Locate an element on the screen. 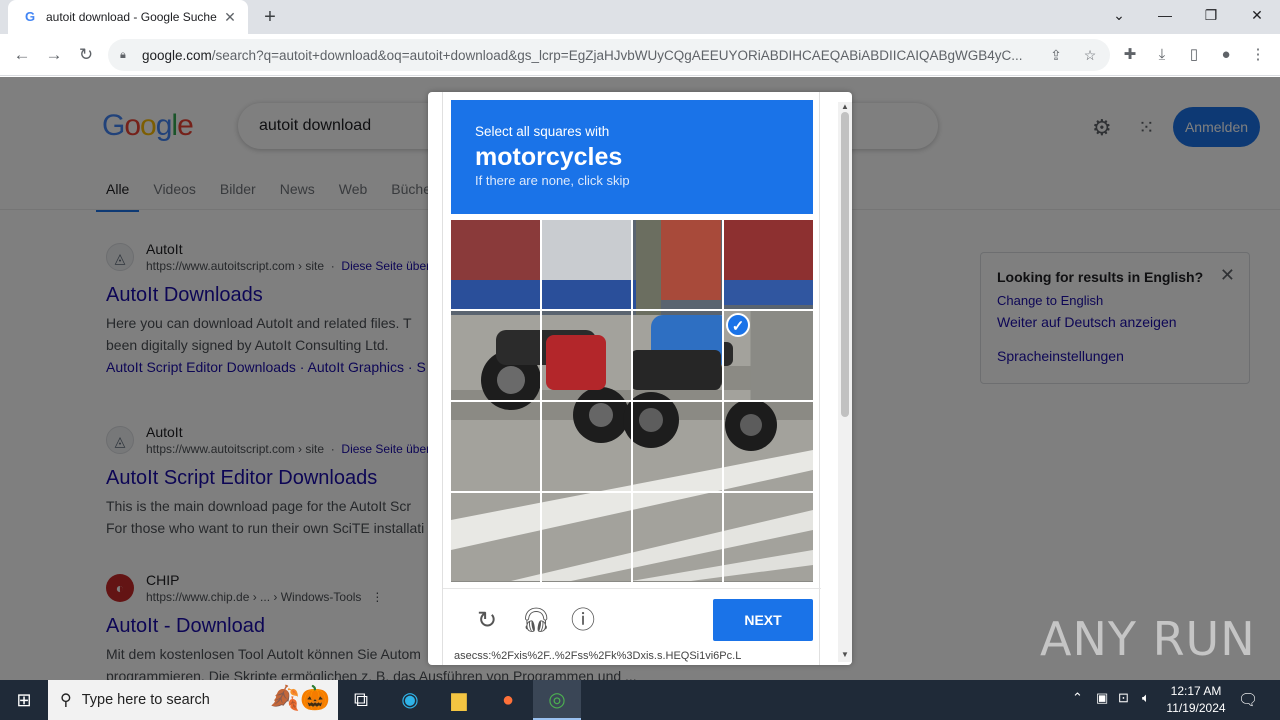 The image size is (1280, 720). captcha-image-grid: ✓ is located at coordinates (632, 401).